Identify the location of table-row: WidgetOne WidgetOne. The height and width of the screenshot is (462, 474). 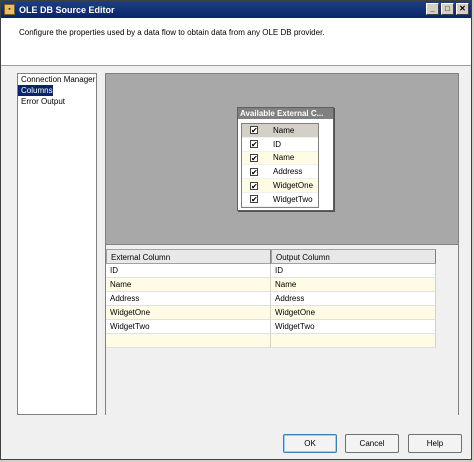
(282, 313).